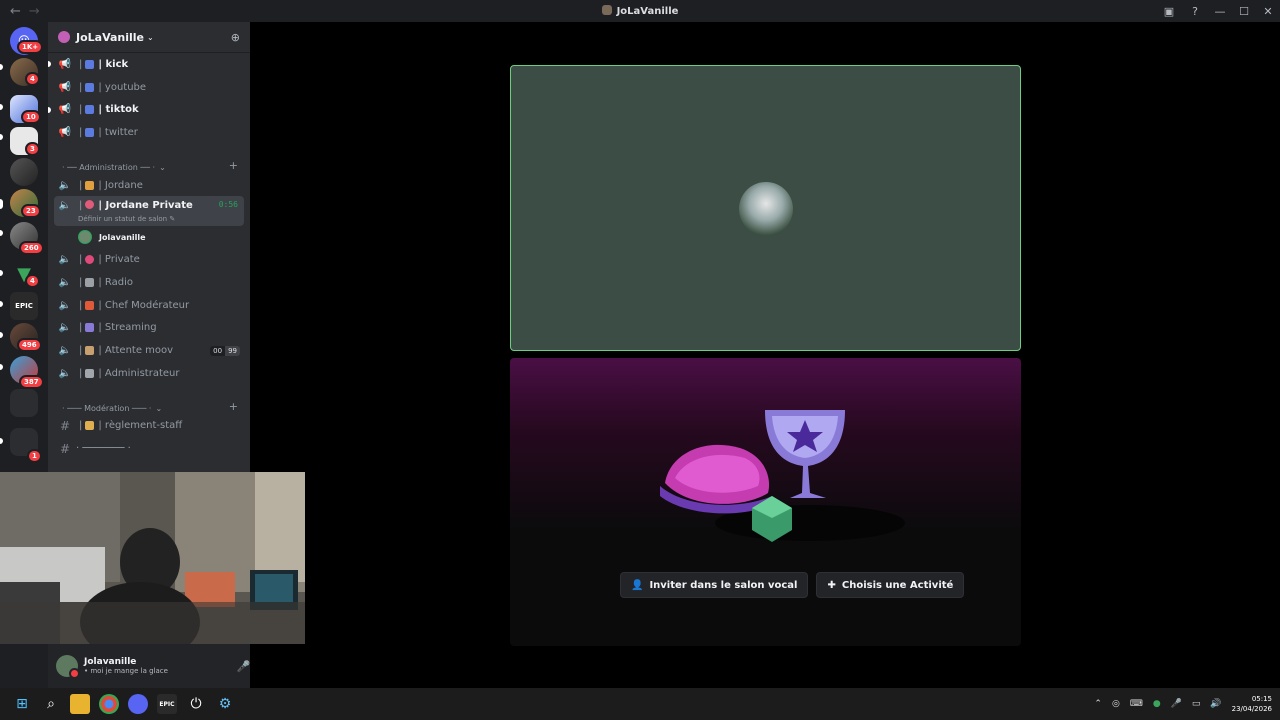 Image resolution: width=1280 pixels, height=720 pixels. I want to click on channel-radio: 🔈 | | Radio, so click(149, 282).